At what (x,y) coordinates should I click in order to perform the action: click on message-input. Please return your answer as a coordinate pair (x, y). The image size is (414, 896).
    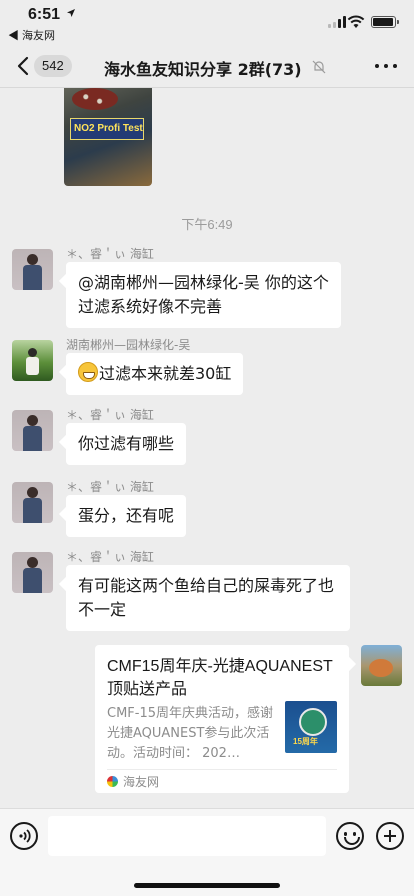
    Looking at the image, I should click on (187, 836).